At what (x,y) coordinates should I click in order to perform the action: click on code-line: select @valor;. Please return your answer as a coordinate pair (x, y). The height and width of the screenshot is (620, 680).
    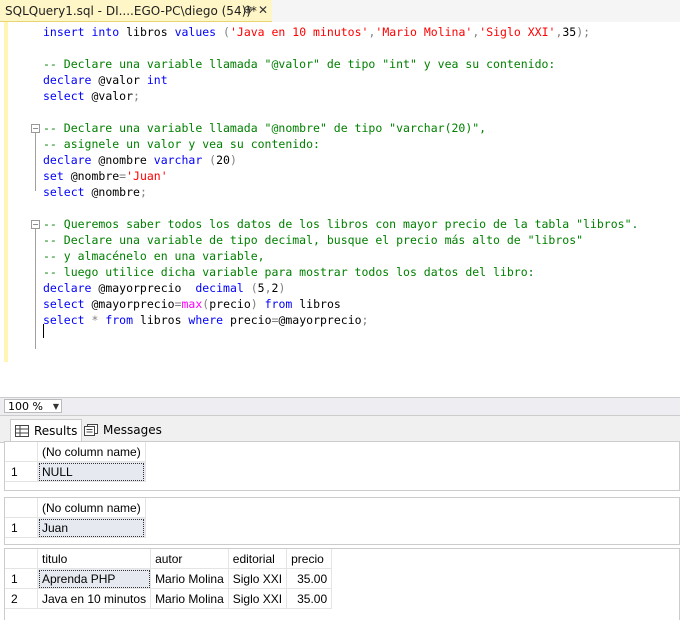
    Looking at the image, I should click on (91, 96).